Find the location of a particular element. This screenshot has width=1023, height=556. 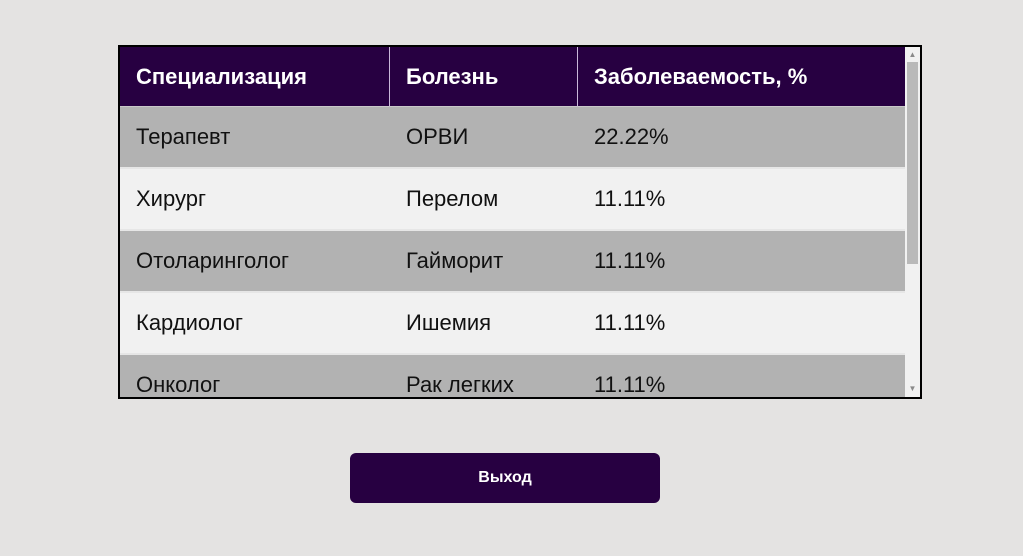

cell-disease: Гайморит is located at coordinates (484, 262).